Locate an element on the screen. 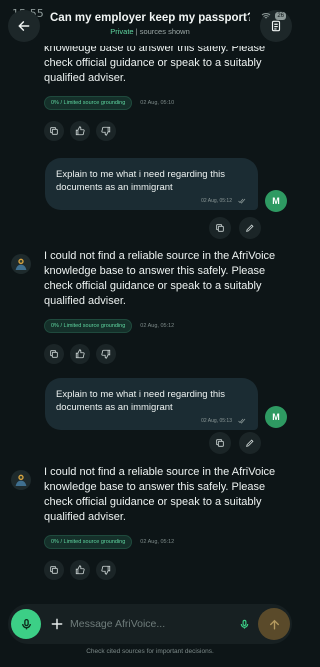  back-button is located at coordinates (24, 26).